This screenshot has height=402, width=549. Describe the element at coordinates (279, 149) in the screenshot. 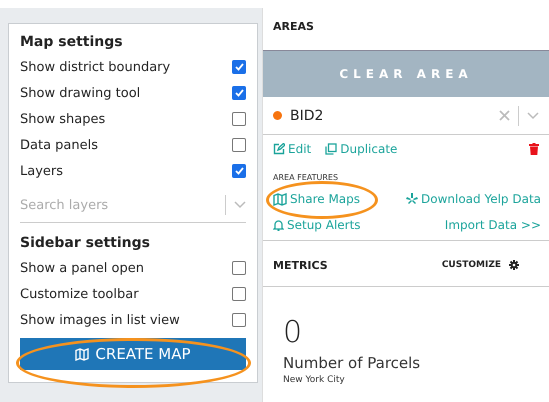

I see `edit-icon` at that location.